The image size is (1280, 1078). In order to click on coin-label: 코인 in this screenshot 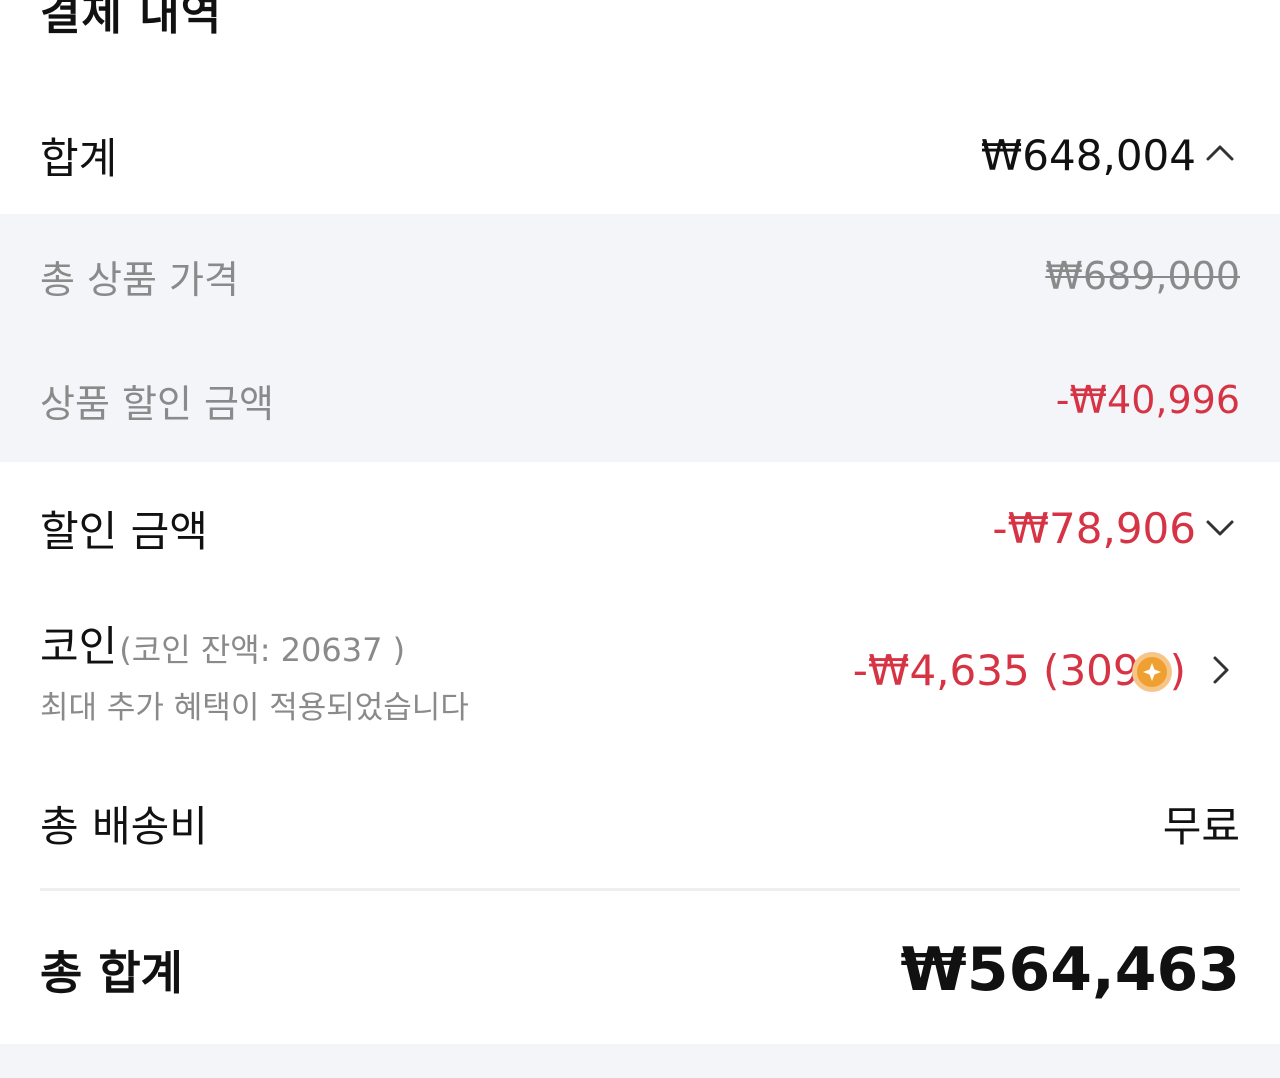, I will do `click(79, 646)`.